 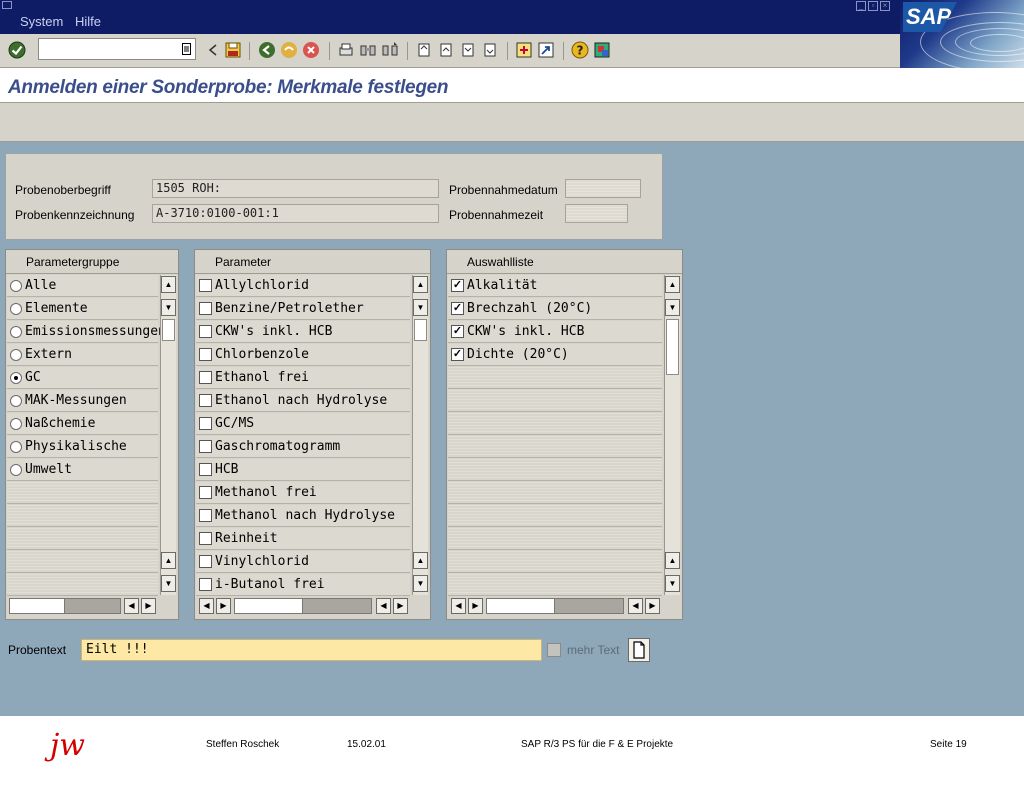 I want to click on parametergruppe-item-row: Elemente, so click(x=82, y=309).